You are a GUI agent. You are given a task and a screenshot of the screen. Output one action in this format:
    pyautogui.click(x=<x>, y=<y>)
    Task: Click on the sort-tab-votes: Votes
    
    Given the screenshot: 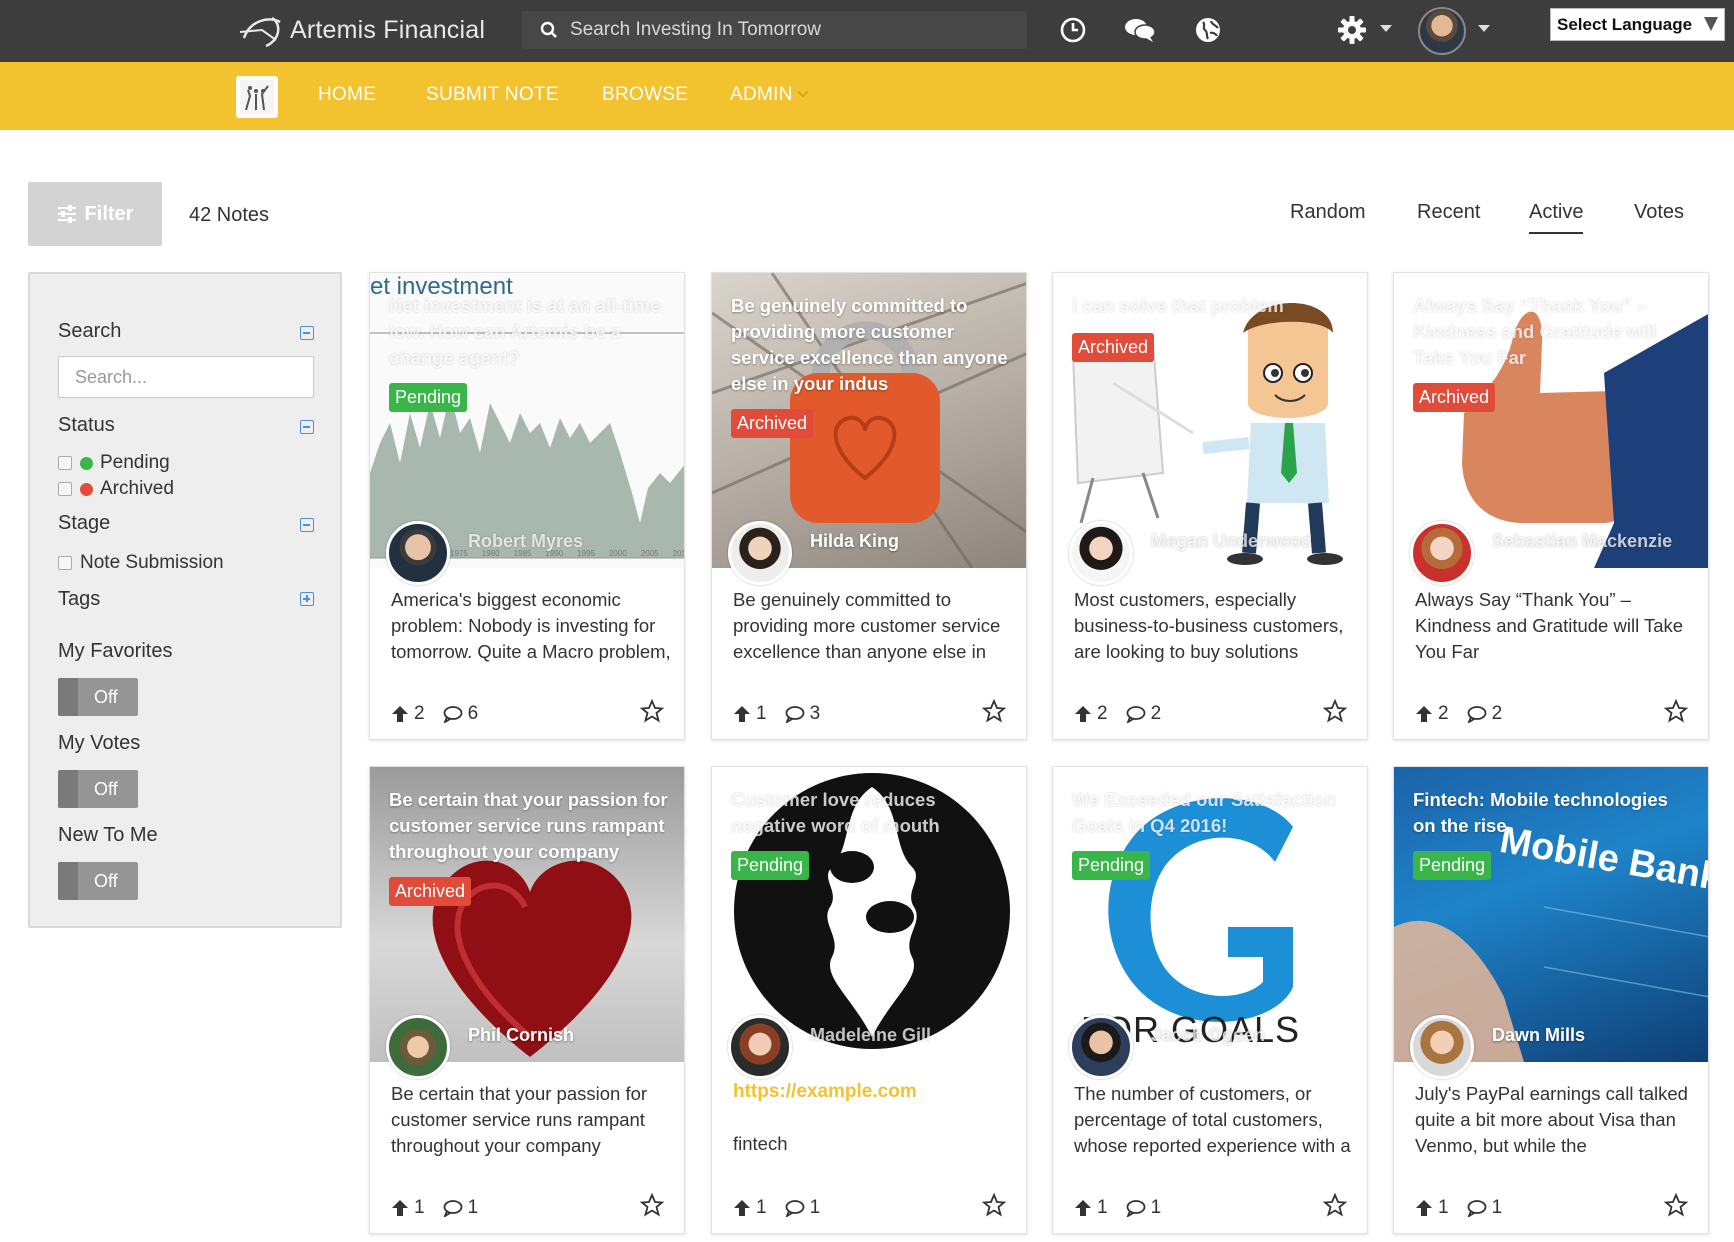 What is the action you would take?
    pyautogui.click(x=1659, y=212)
    